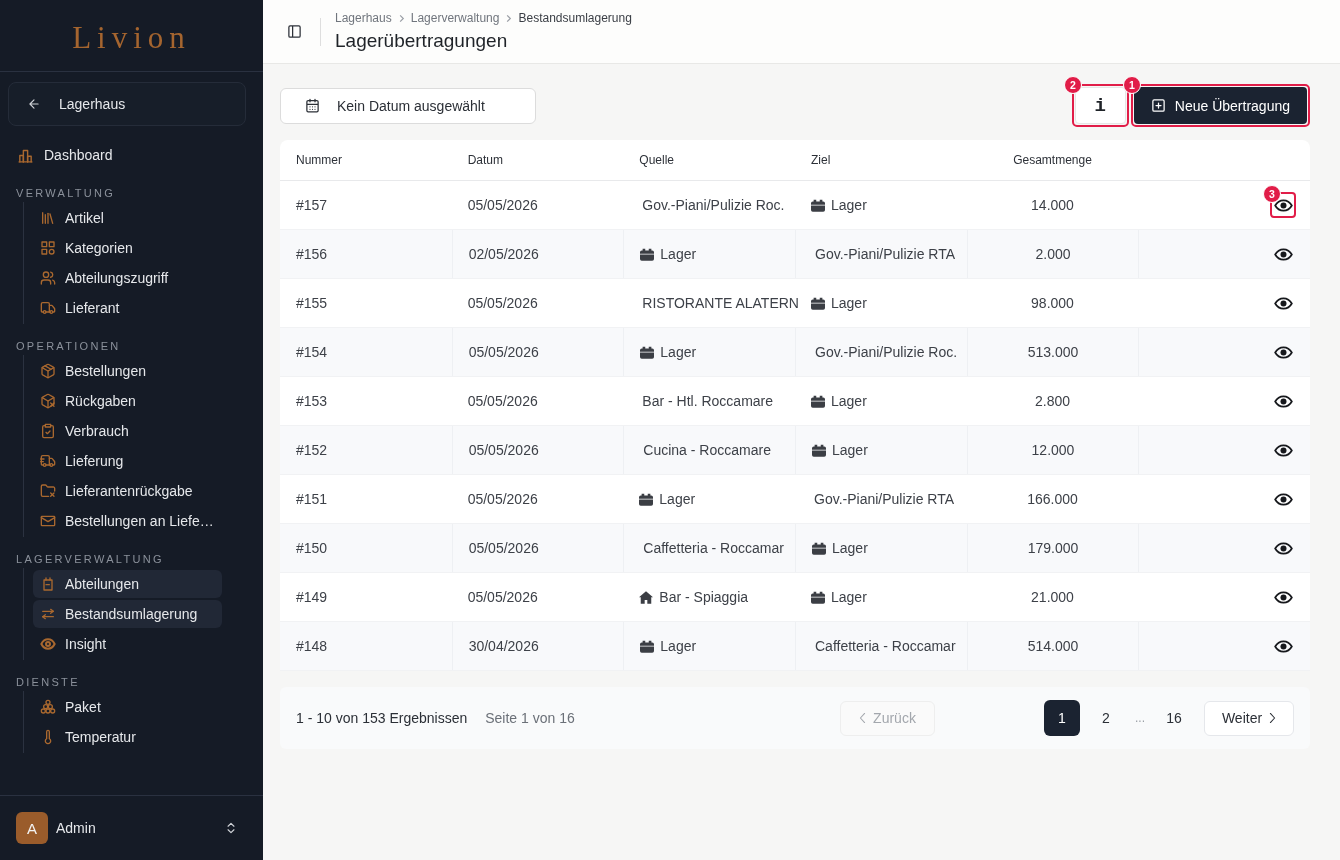 Image resolution: width=1340 pixels, height=860 pixels. What do you see at coordinates (127, 278) in the screenshot?
I see `nav-item: Abteilungszugriff` at bounding box center [127, 278].